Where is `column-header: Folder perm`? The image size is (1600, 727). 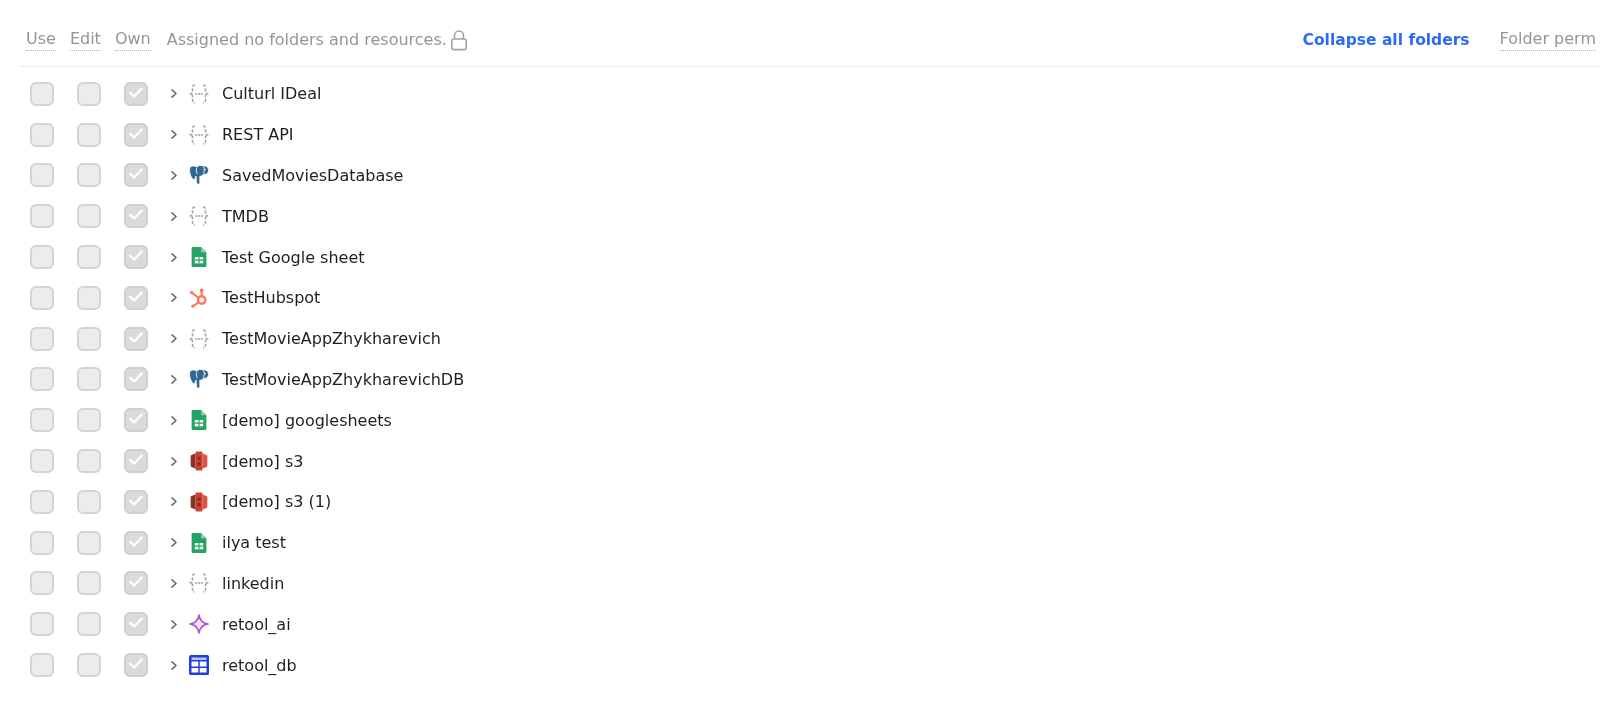 column-header: Folder perm is located at coordinates (1547, 40).